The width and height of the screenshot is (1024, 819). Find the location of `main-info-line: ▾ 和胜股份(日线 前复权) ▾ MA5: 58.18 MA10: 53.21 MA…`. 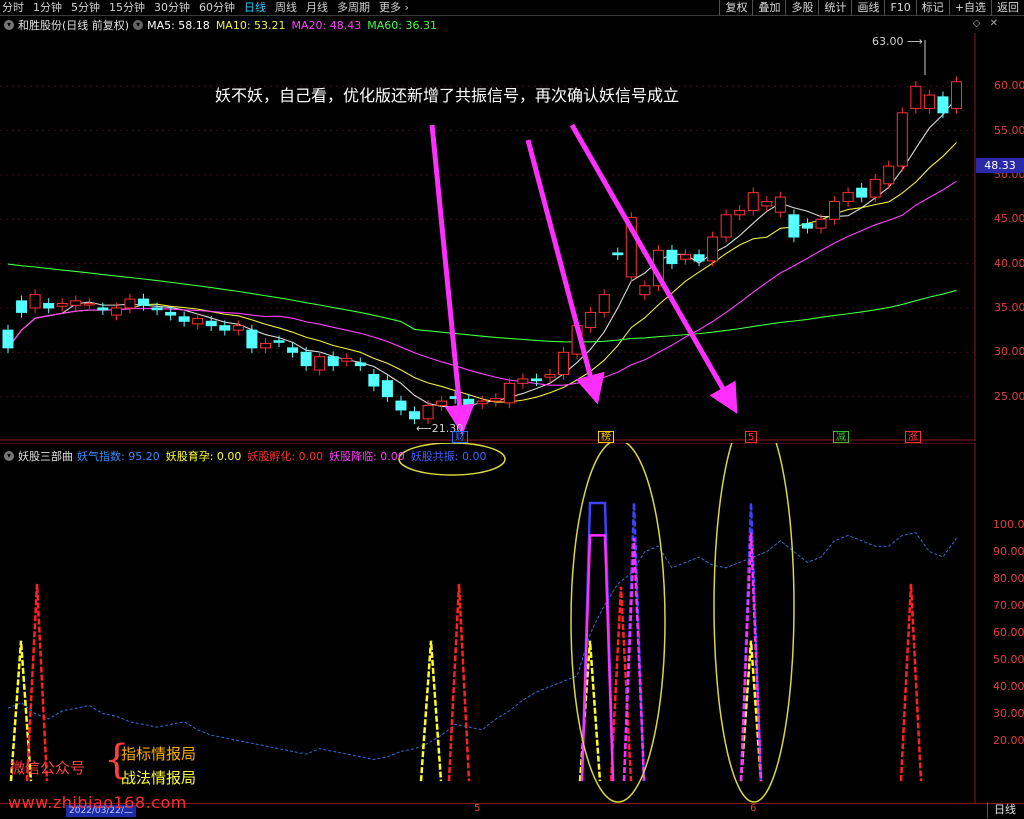

main-info-line: ▾ 和胜股份(日线 前复权) ▾ MA5: 58.18 MA10: 53.21 MA… is located at coordinates (225, 25).